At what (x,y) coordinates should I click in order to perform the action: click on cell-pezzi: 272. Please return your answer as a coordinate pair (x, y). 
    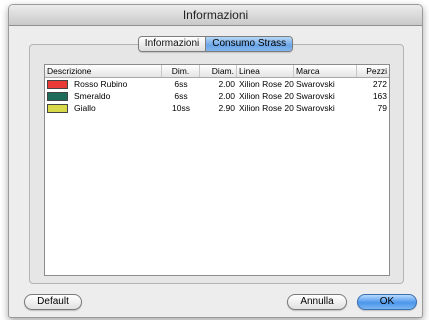
    Looking at the image, I should click on (379, 84).